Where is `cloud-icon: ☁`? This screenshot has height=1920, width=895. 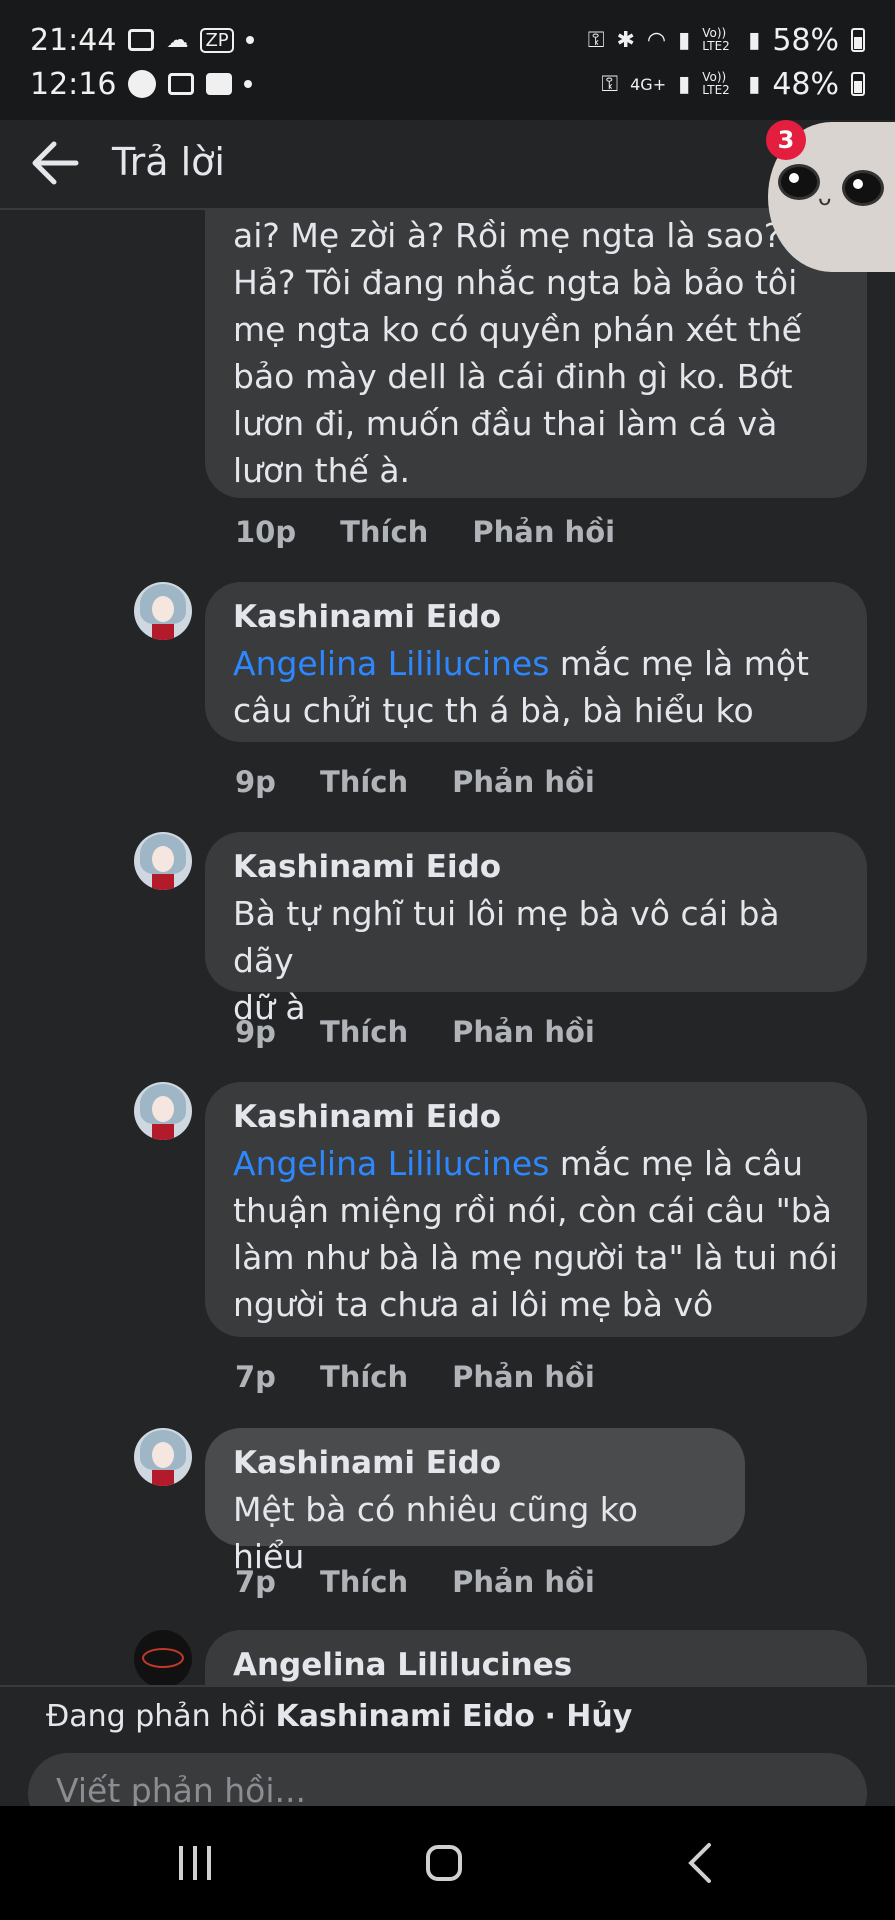
cloud-icon: ☁ is located at coordinates (177, 40).